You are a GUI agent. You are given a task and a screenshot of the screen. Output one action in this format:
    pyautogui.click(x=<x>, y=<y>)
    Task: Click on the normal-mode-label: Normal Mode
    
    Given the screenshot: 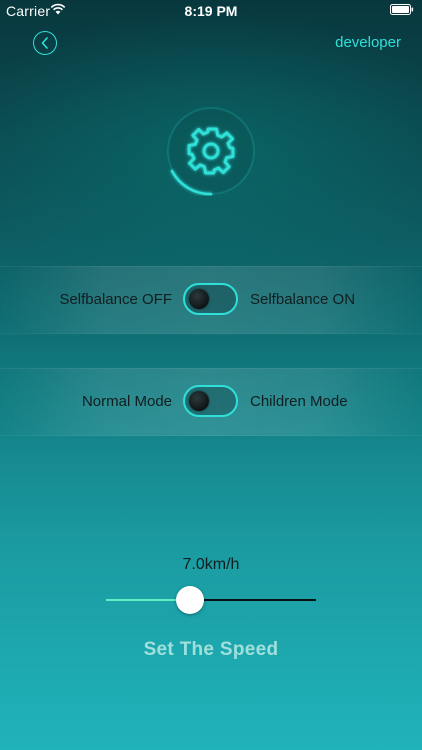 What is the action you would take?
    pyautogui.click(x=126, y=401)
    